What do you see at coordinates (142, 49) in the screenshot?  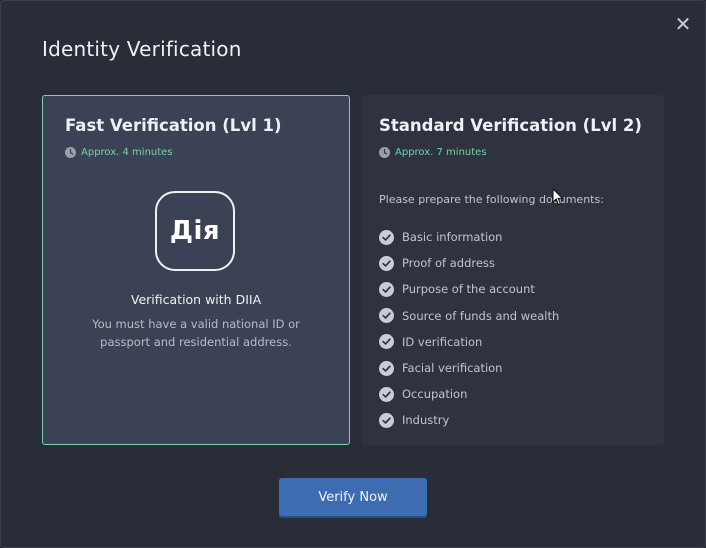 I see `modal-title: Identity Verification` at bounding box center [142, 49].